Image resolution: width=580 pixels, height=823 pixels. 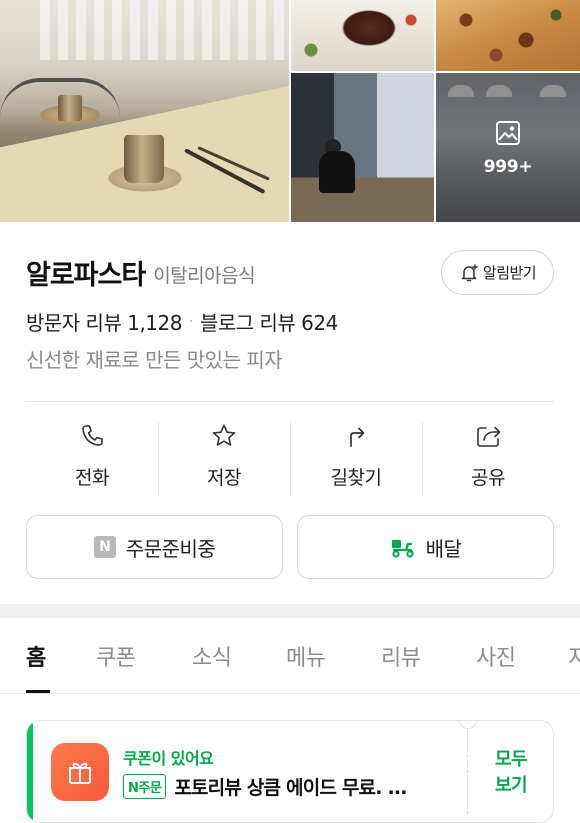 I want to click on place-description: 신선한 재료로 만든 맛있는 피자, so click(x=154, y=360).